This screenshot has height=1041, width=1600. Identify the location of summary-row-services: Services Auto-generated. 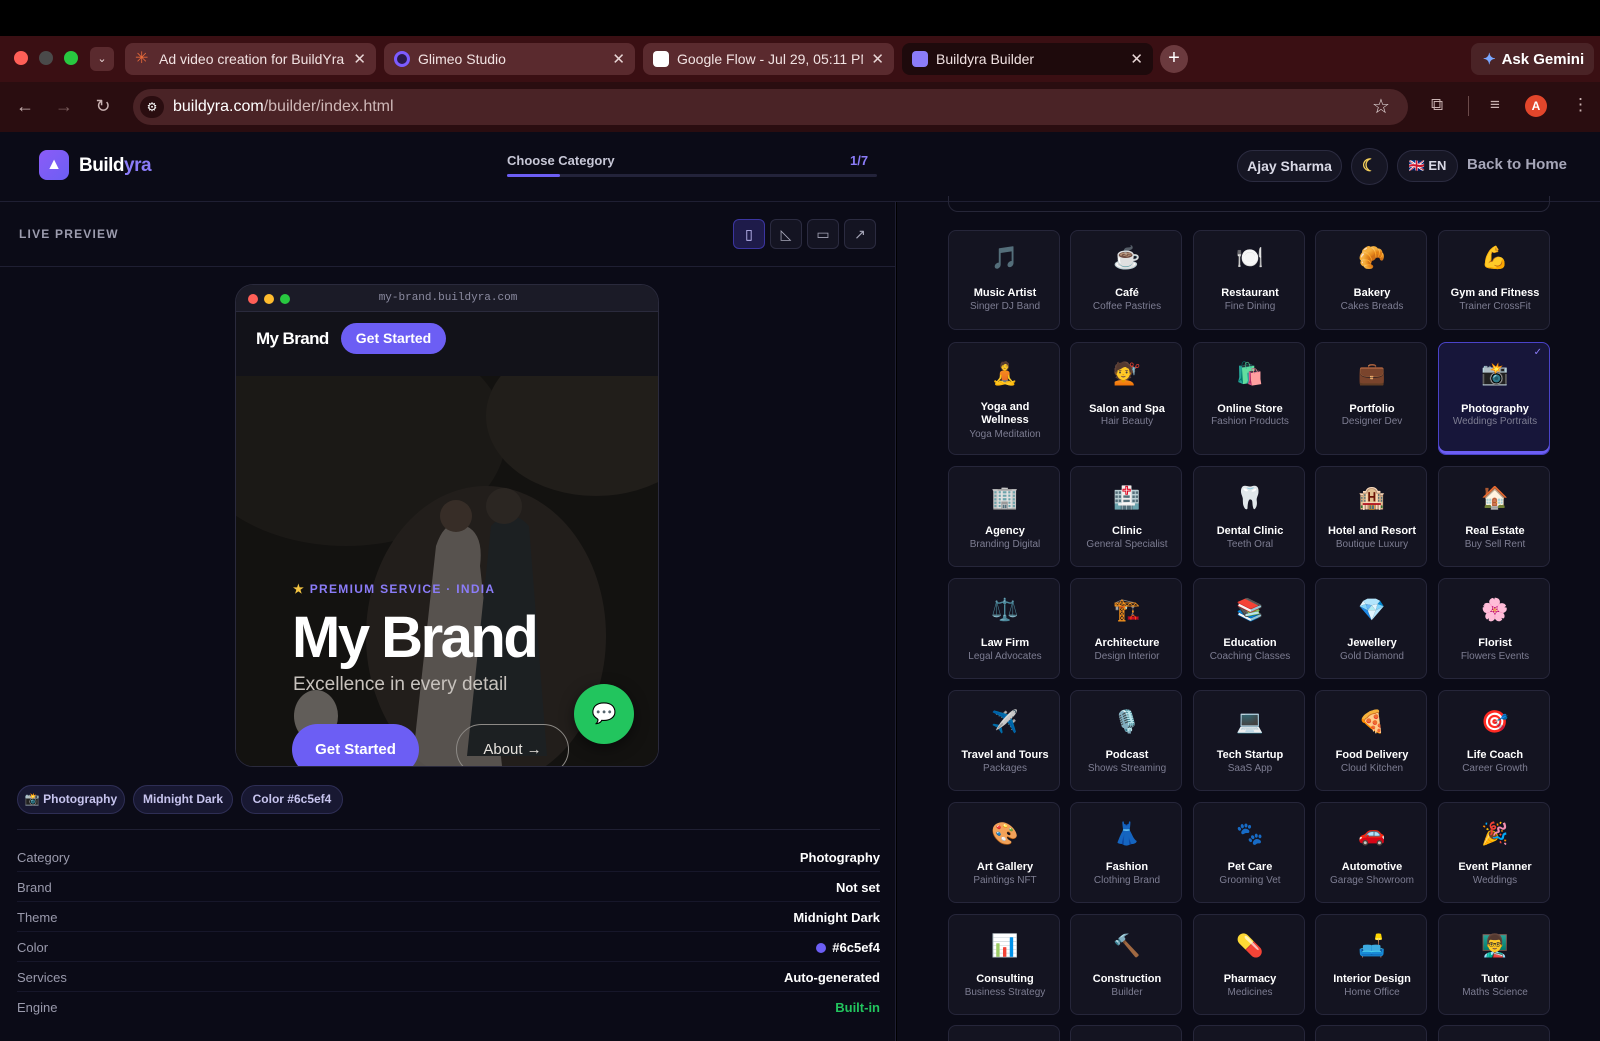
(448, 977).